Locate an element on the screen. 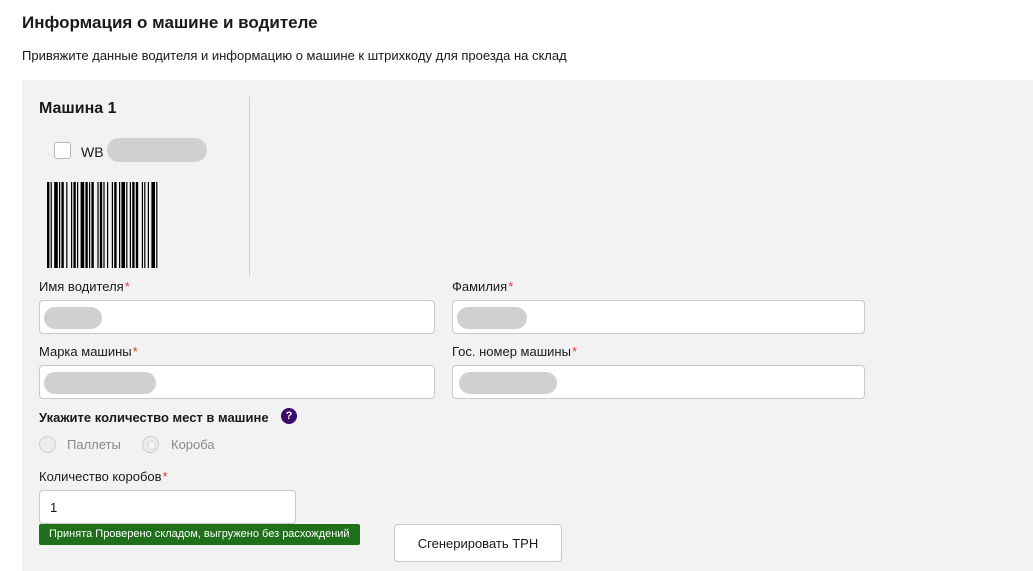  box-count-value: 1 is located at coordinates (54, 507).